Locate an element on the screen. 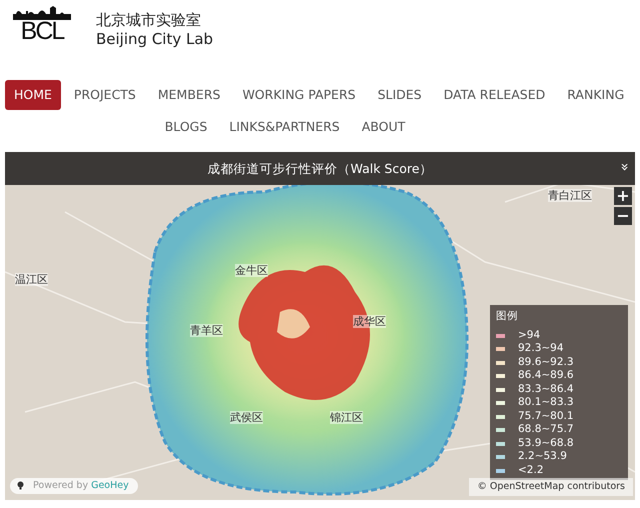 The height and width of the screenshot is (508, 640). nav-link: MEMBERS is located at coordinates (189, 95).